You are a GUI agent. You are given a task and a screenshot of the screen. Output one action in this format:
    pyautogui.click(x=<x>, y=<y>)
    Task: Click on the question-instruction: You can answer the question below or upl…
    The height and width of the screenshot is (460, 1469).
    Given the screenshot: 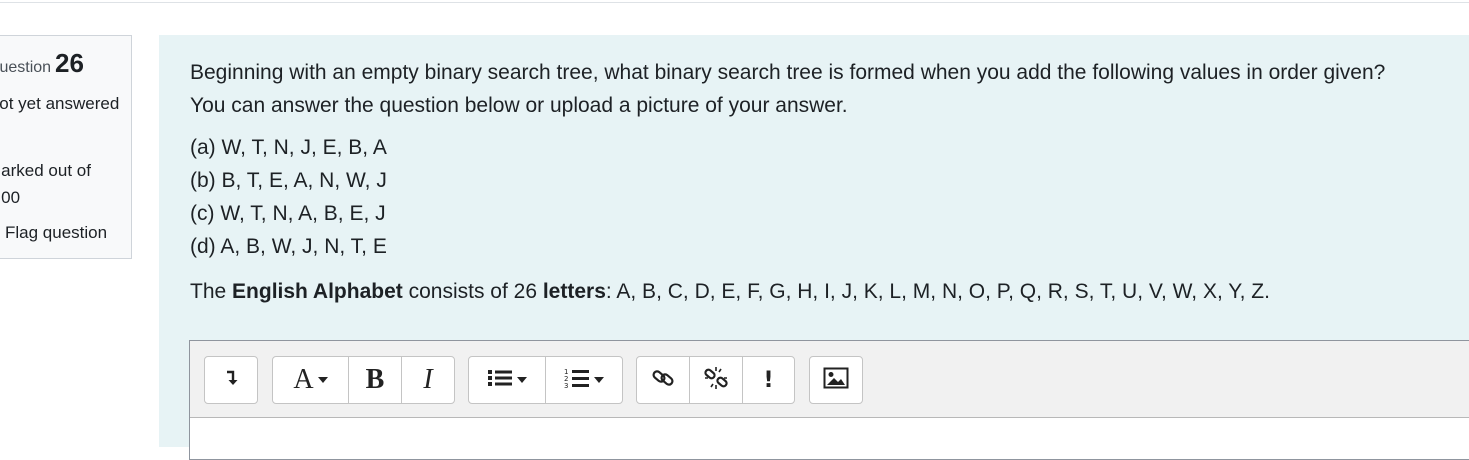 What is the action you would take?
    pyautogui.click(x=519, y=105)
    